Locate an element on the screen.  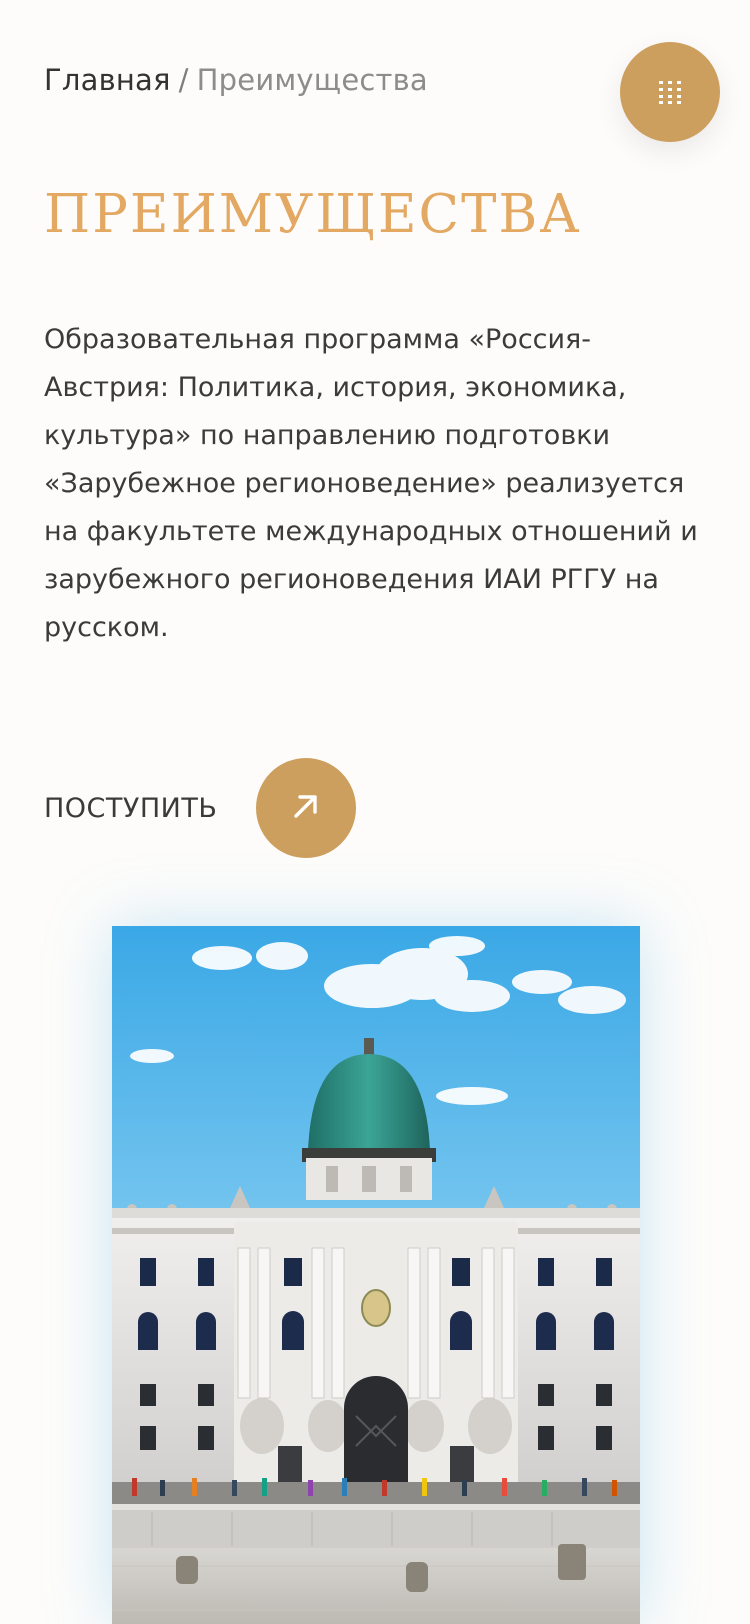
breadcrumb-current: Преимущества is located at coordinates (312, 80).